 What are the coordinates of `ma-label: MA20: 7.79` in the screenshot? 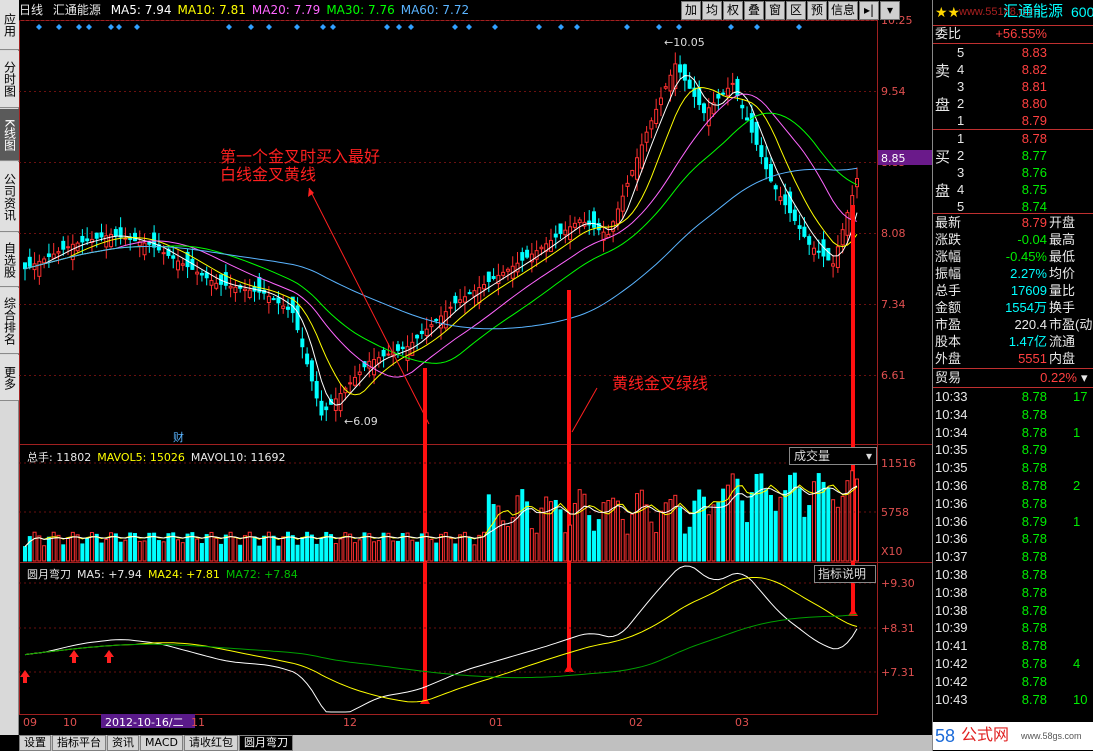 It's located at (286, 10).